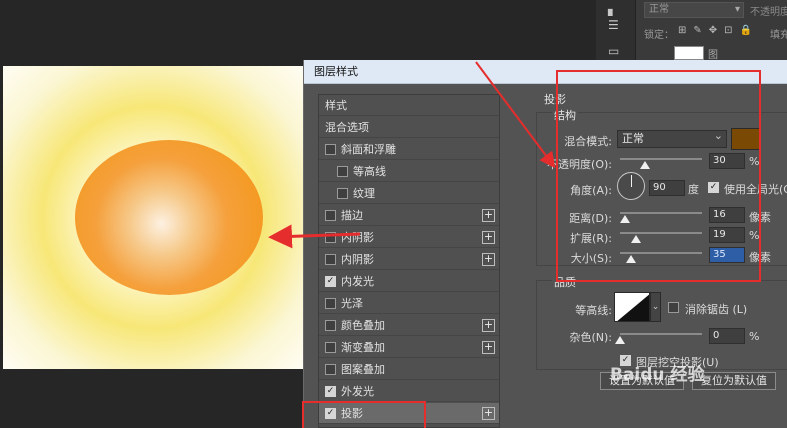 Image resolution: width=787 pixels, height=428 pixels. Describe the element at coordinates (657, 375) in the screenshot. I see `watermark: Baidu 经验` at that location.